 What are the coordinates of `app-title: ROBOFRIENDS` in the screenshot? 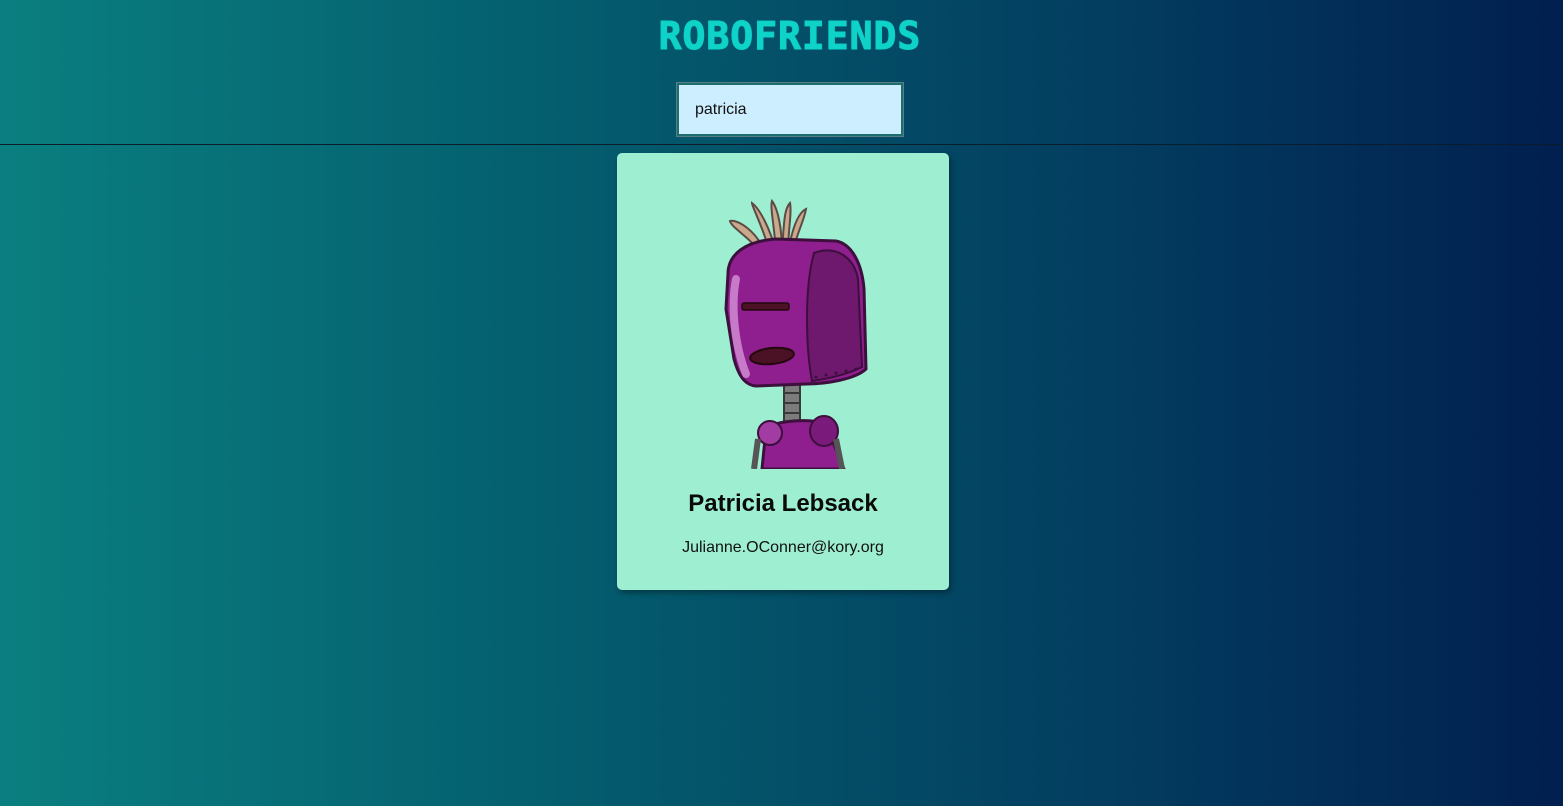 It's located at (790, 36).